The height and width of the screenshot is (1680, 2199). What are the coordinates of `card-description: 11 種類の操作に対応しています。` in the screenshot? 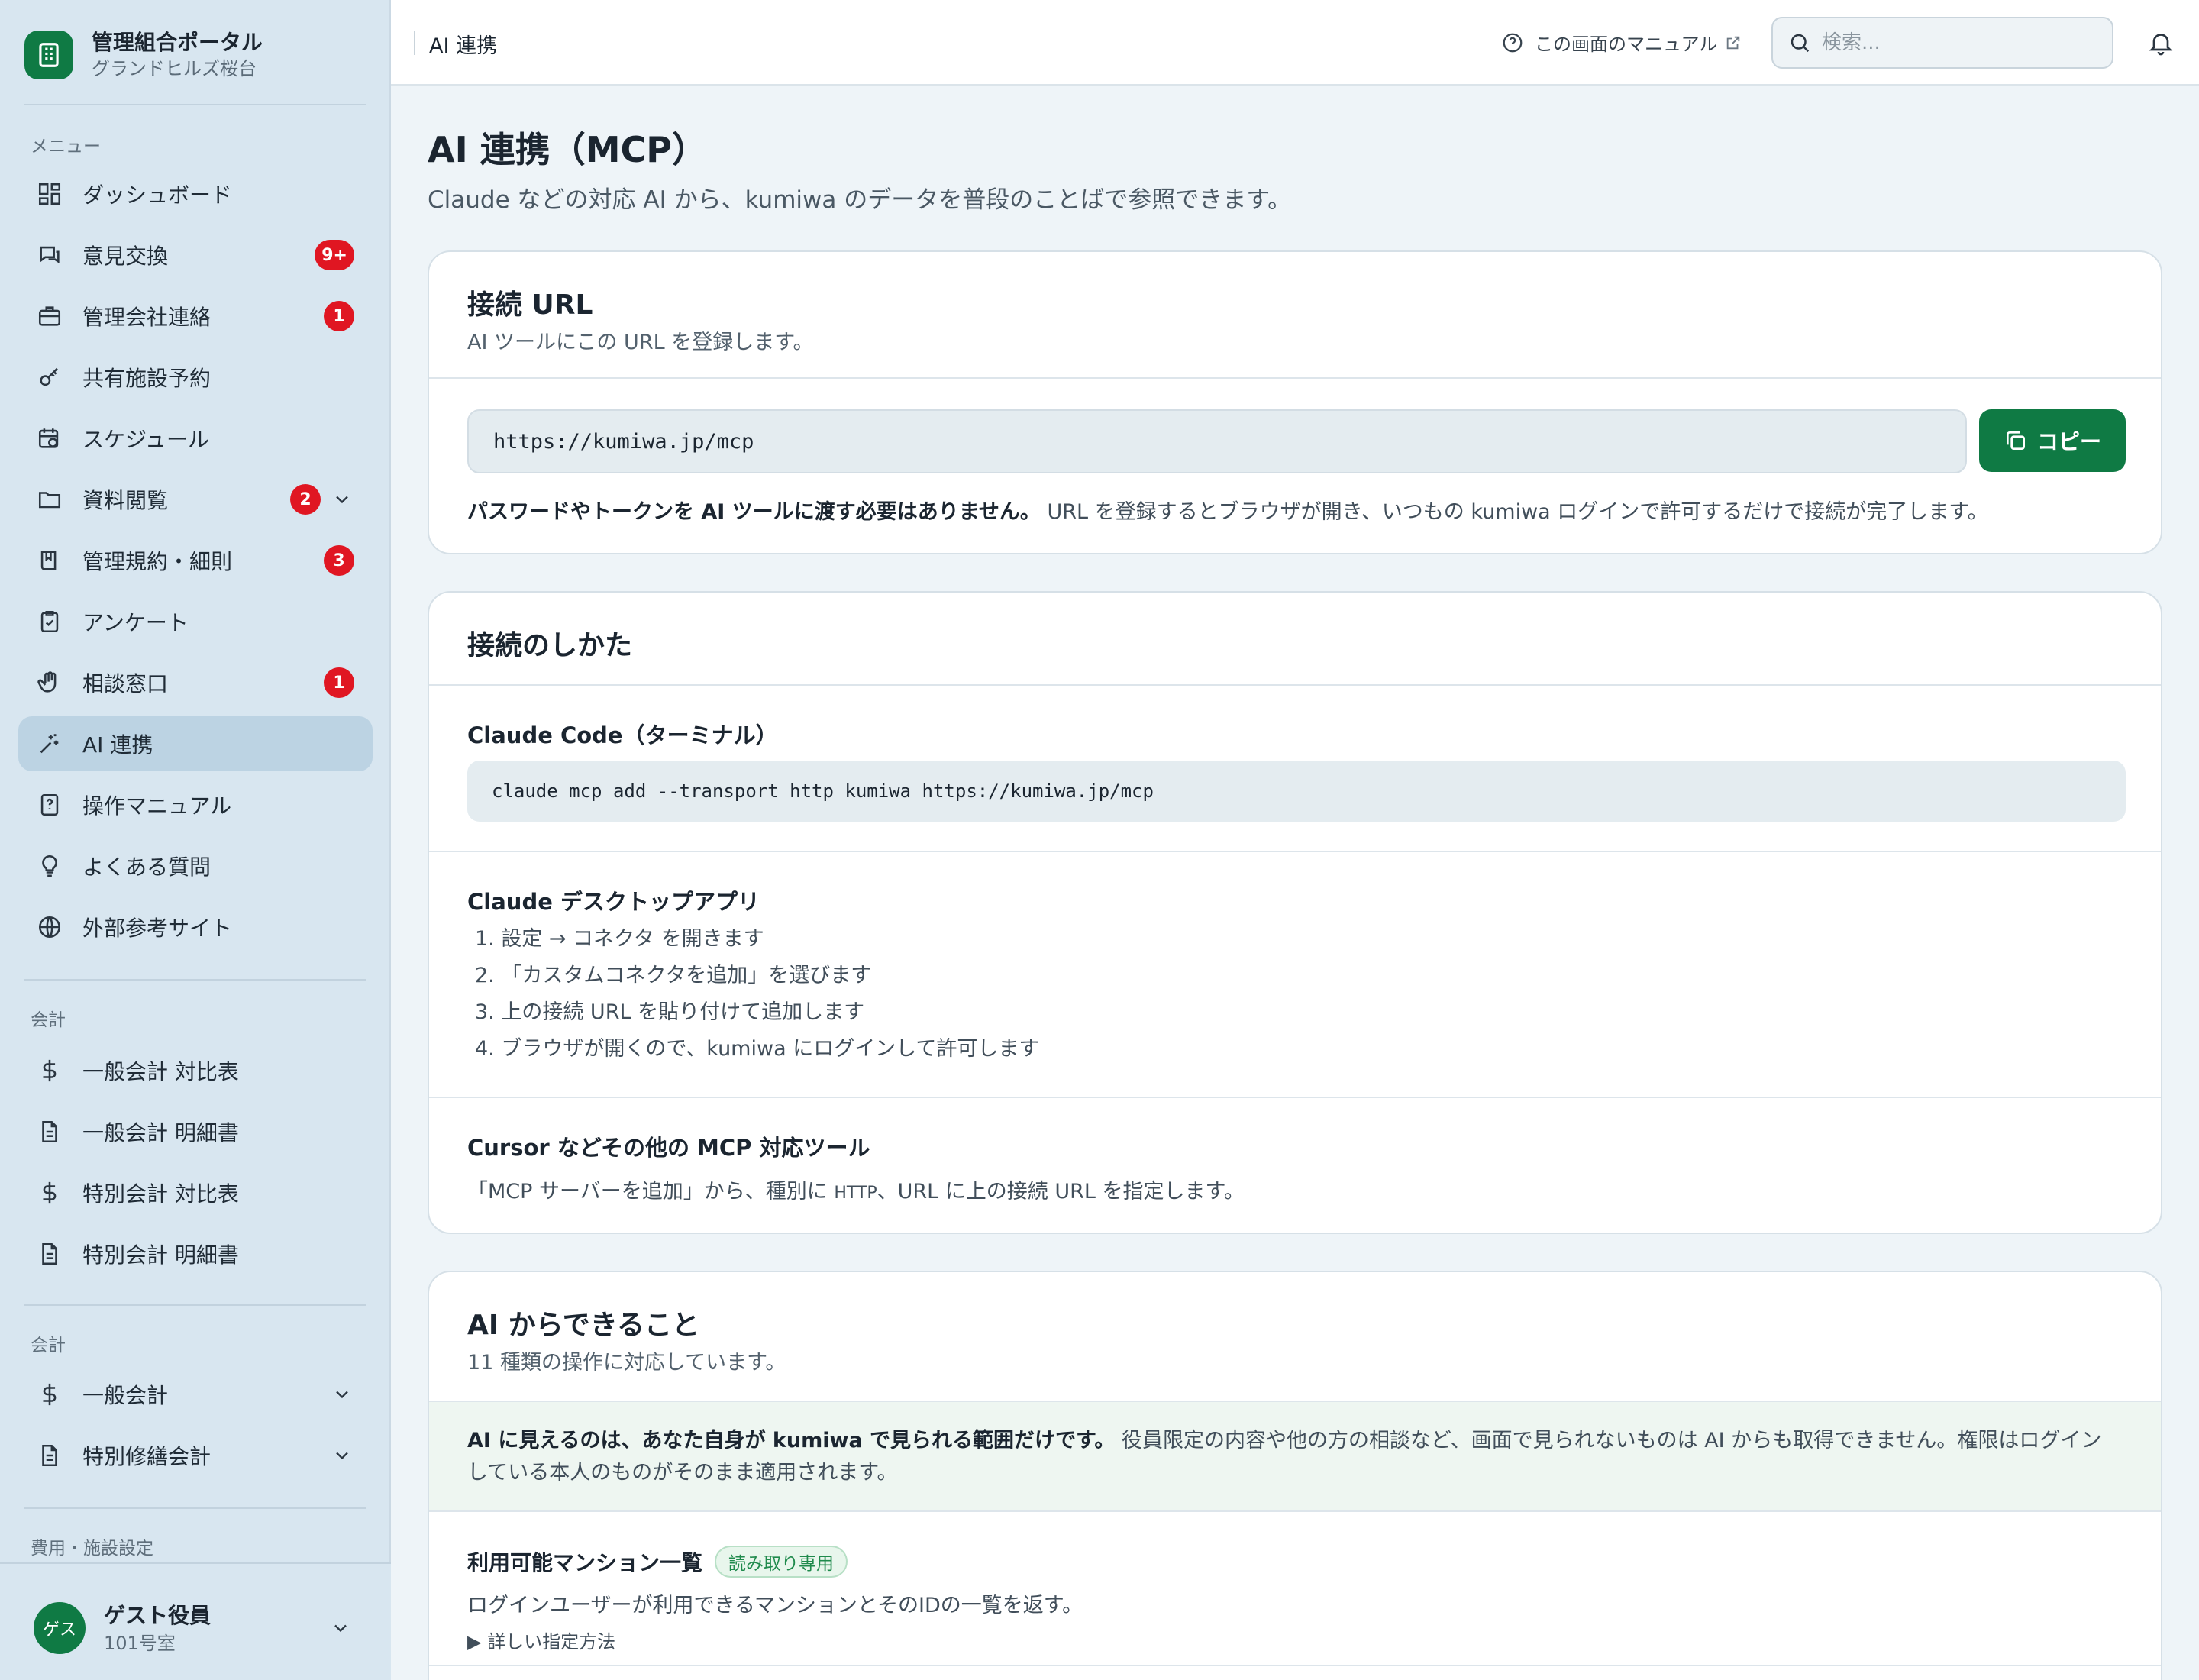 It's located at (627, 1363).